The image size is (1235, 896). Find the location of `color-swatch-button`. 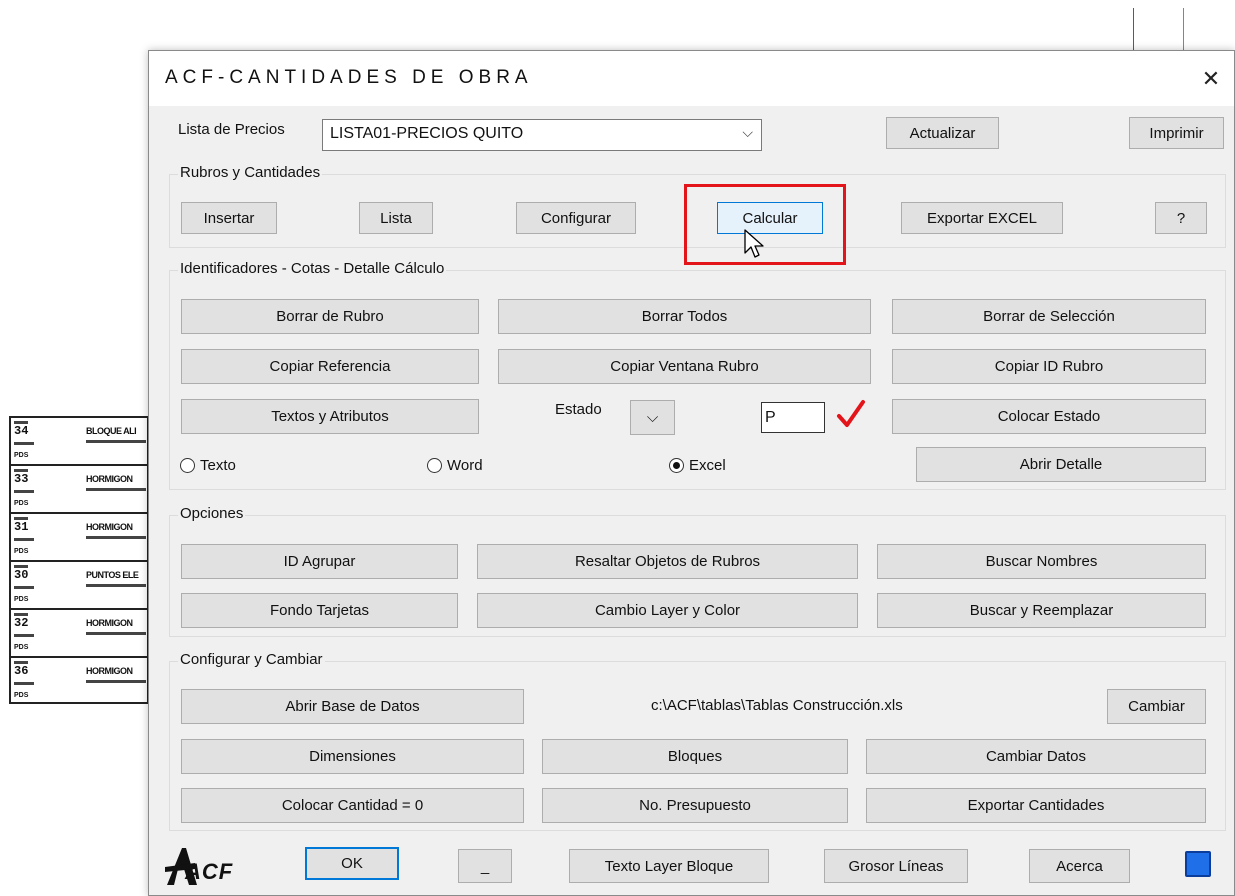

color-swatch-button is located at coordinates (1198, 864).